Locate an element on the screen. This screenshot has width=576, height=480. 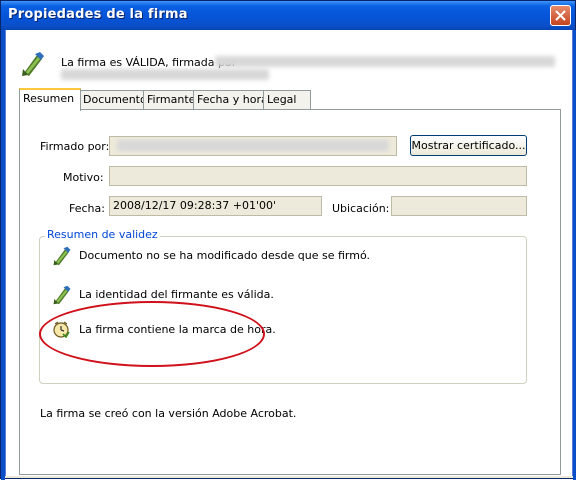
tab-fecha-y-hora: Fecha y hora is located at coordinates (230, 99).